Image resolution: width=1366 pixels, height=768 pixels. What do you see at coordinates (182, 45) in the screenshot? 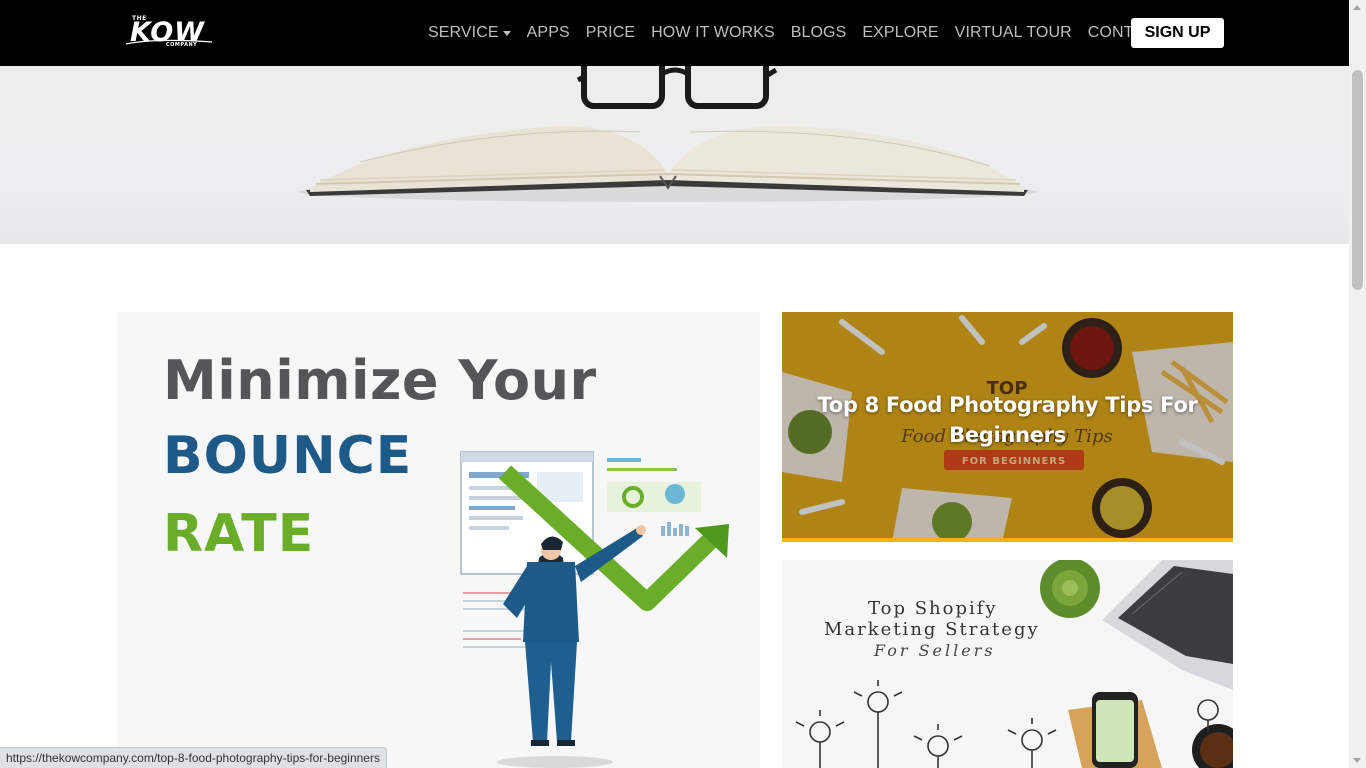
I see `logo-company: COMPANY` at bounding box center [182, 45].